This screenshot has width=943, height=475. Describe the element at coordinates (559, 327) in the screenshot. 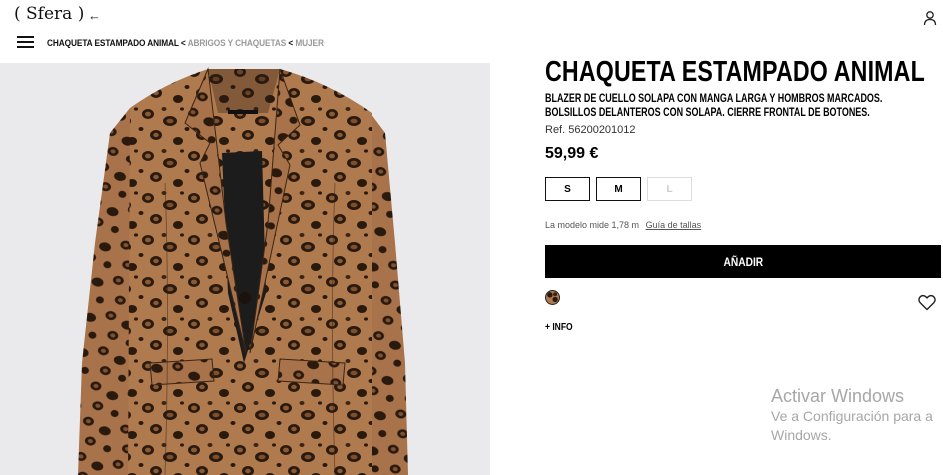

I see `more-info-link: + INFO` at that location.